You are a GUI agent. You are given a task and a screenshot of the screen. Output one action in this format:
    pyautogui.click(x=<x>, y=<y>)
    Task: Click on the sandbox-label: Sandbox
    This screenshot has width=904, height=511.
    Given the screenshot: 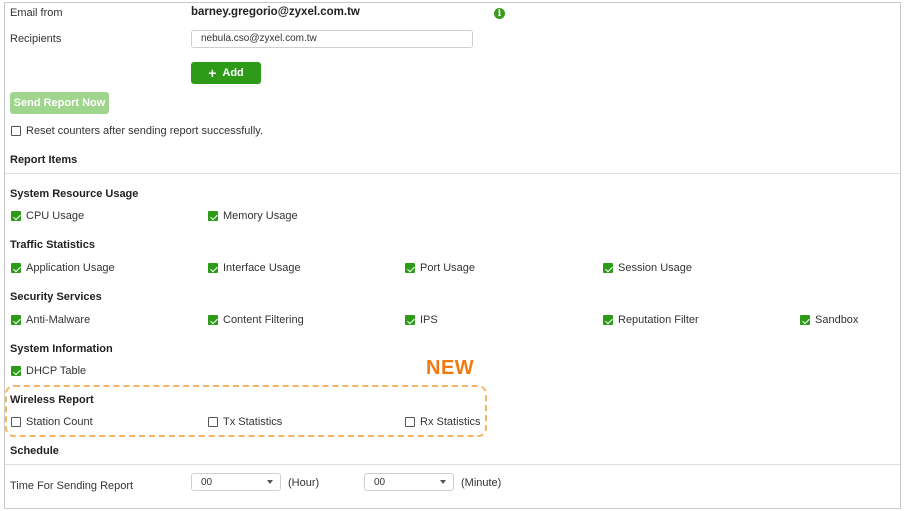 What is the action you would take?
    pyautogui.click(x=837, y=320)
    